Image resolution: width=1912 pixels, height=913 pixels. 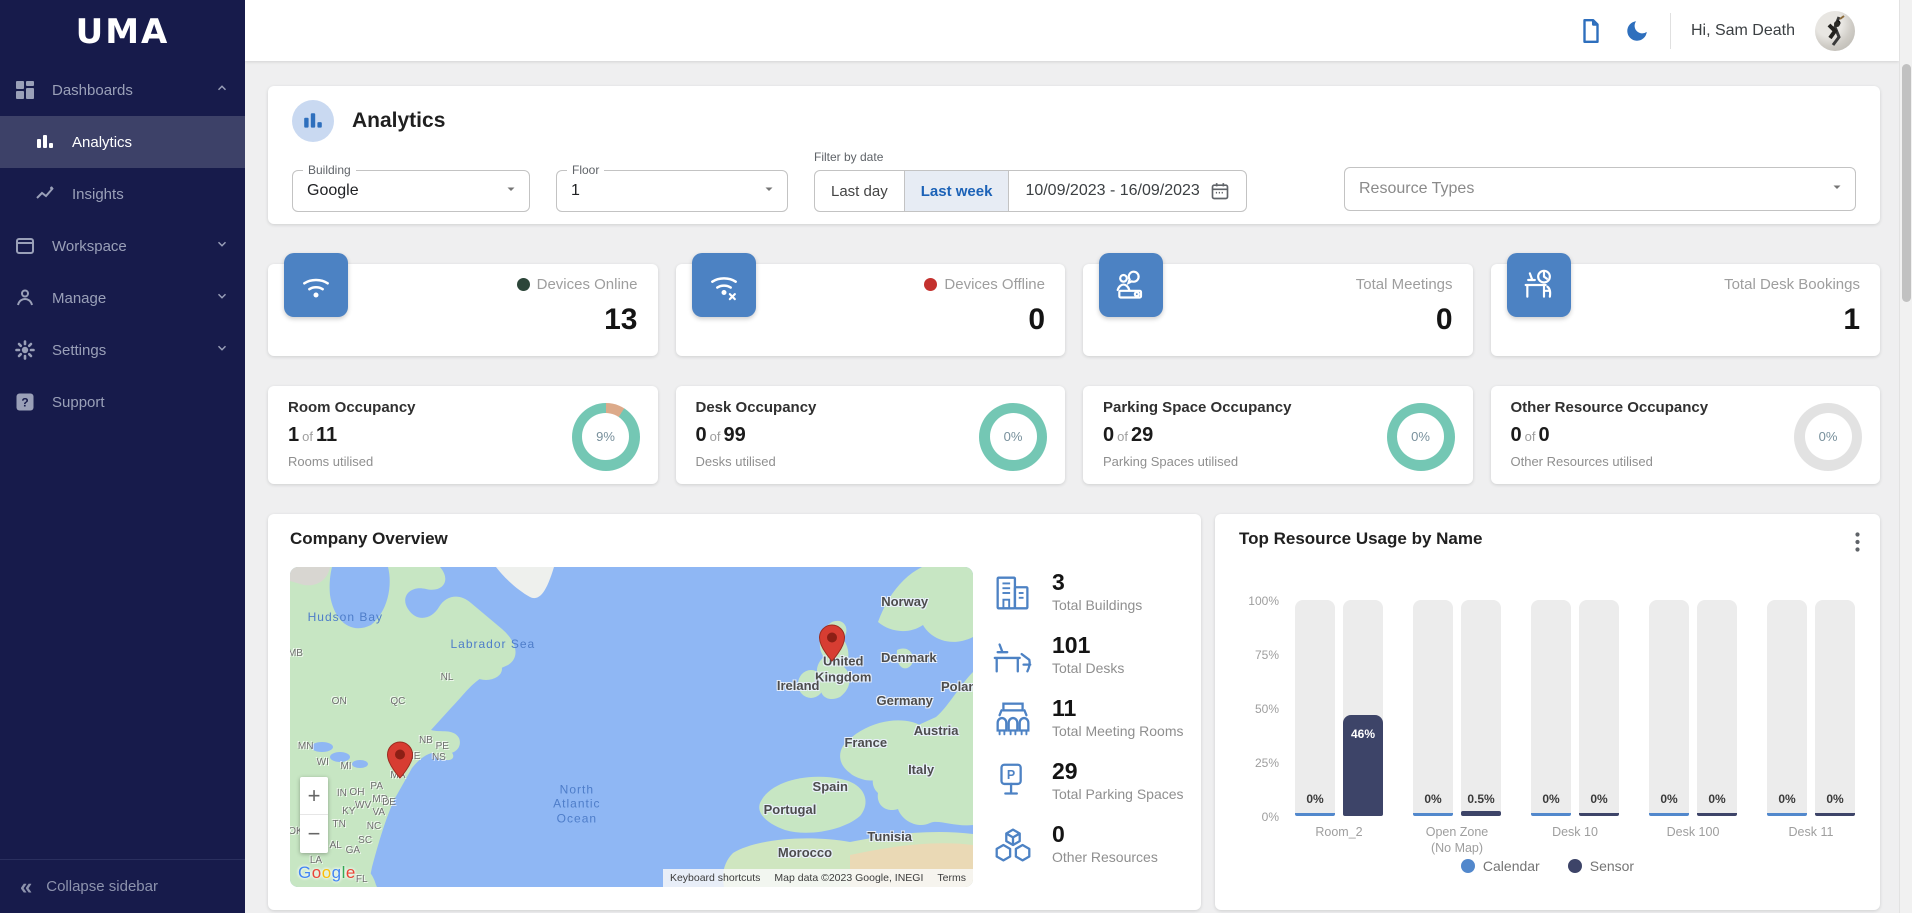 I want to click on page-scrollbar, so click(x=1905, y=456).